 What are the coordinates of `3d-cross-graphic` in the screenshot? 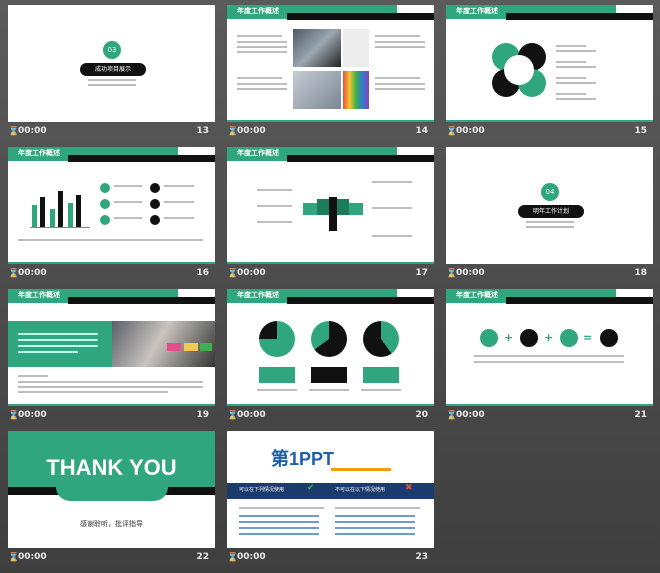 It's located at (333, 214).